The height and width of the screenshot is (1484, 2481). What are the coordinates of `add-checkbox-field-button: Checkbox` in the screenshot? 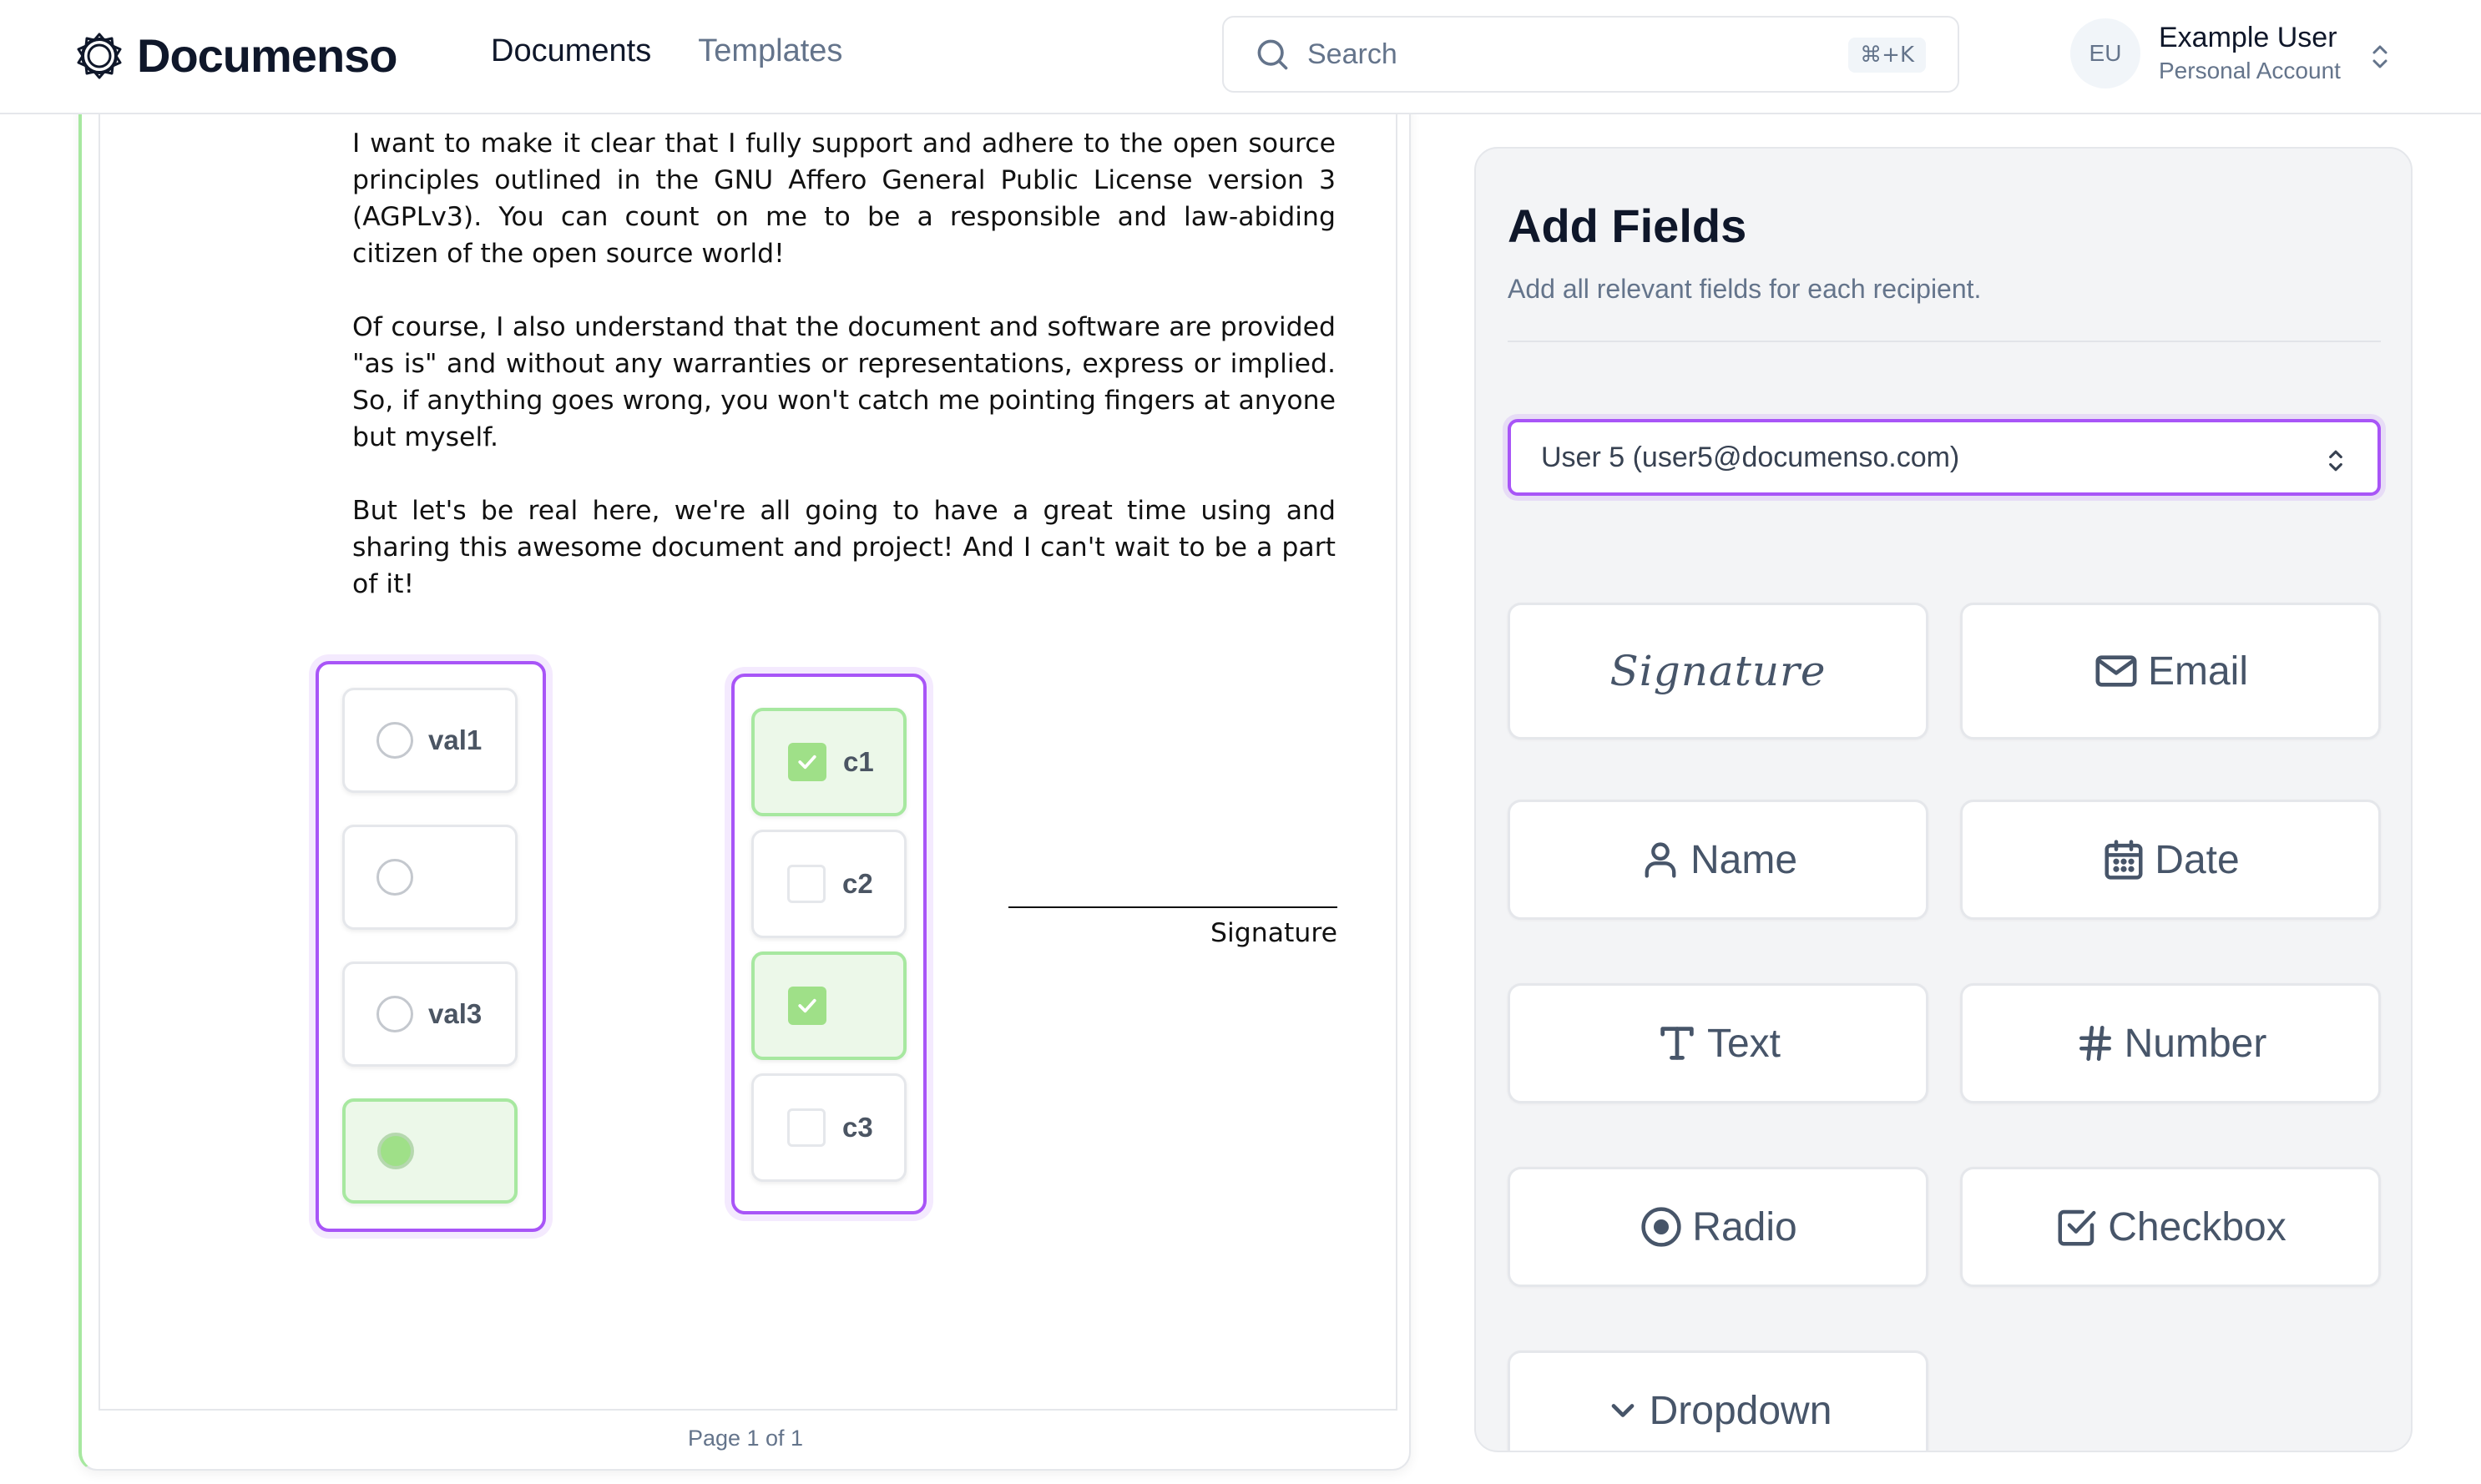 It's located at (2170, 1227).